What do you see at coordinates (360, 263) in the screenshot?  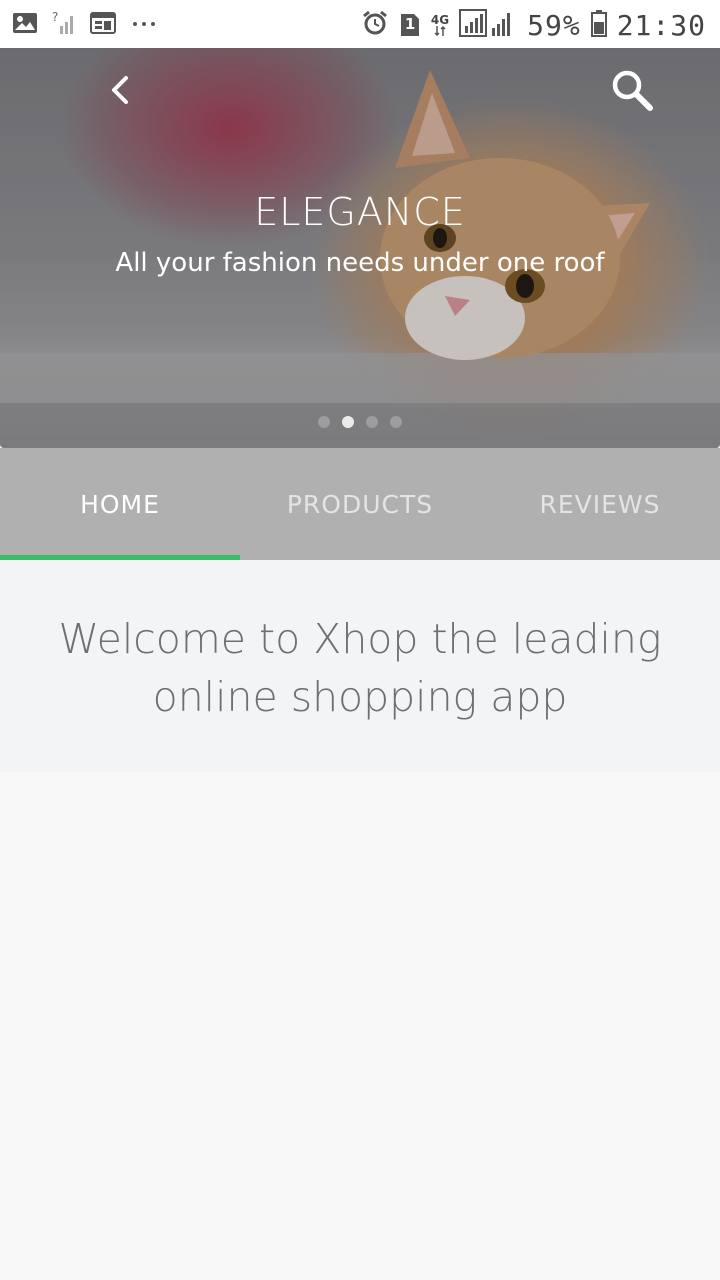 I see `hero-subtitle: All your fashion needs under one roof` at bounding box center [360, 263].